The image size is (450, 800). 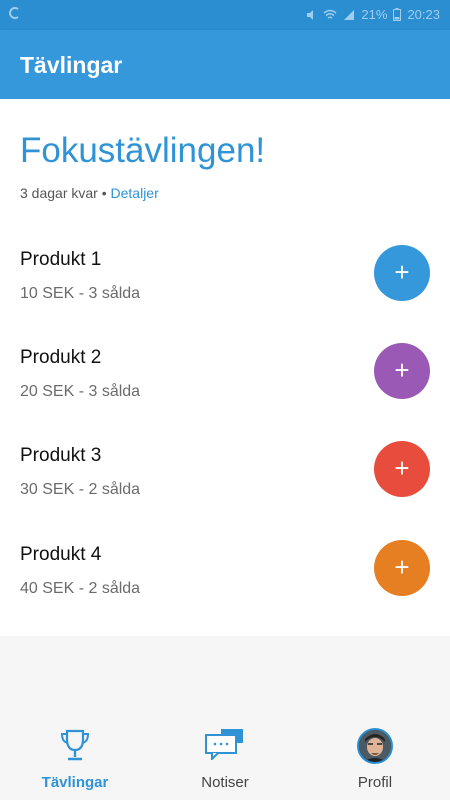 What do you see at coordinates (349, 14) in the screenshot?
I see `signal-icon` at bounding box center [349, 14].